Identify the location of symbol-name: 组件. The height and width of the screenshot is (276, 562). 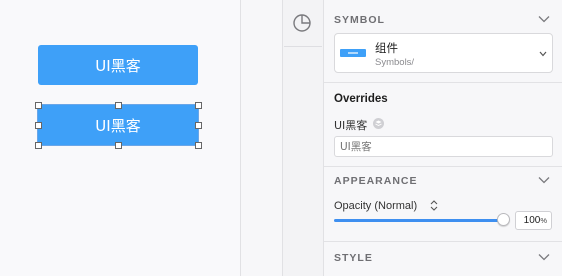
(386, 48).